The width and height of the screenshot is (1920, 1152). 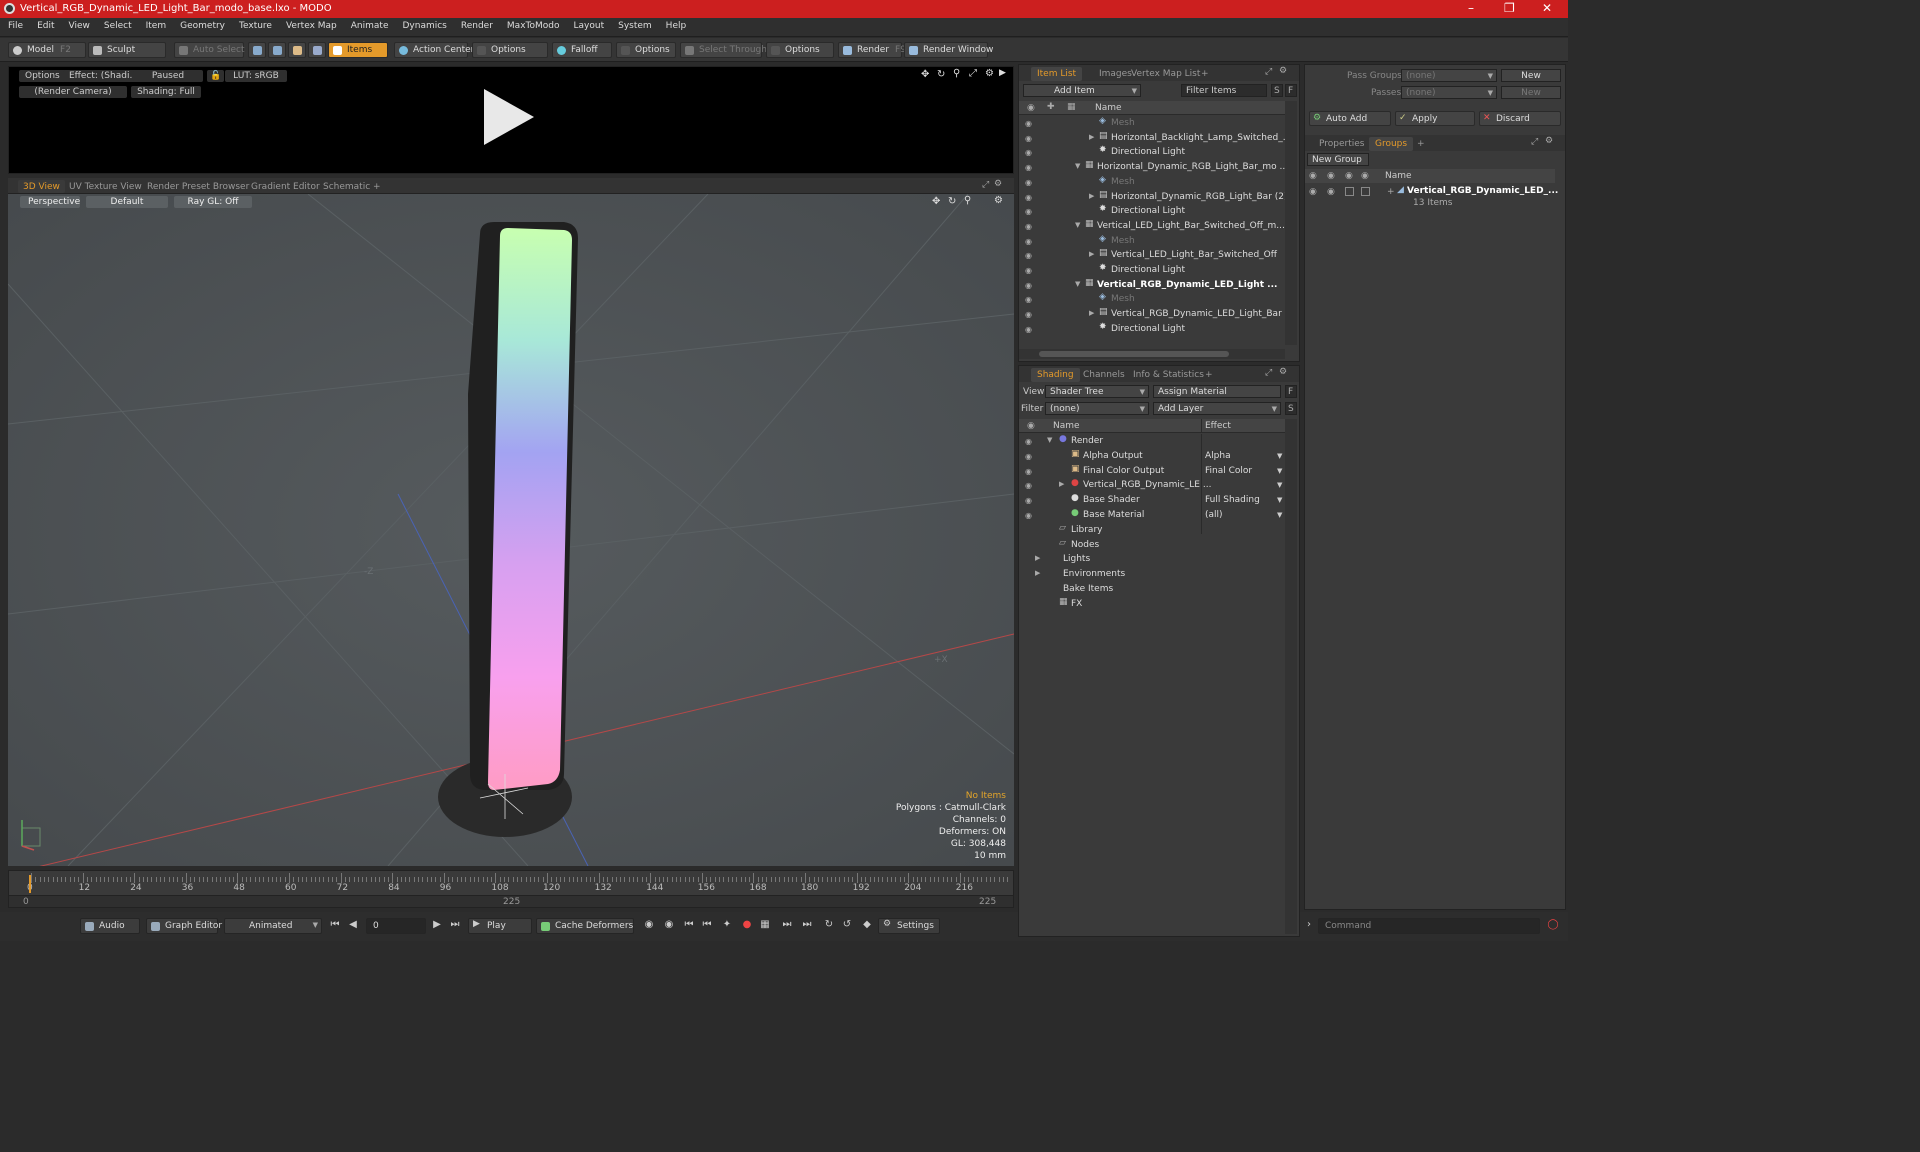 I want to click on select-checkbox, so click(x=1365, y=191).